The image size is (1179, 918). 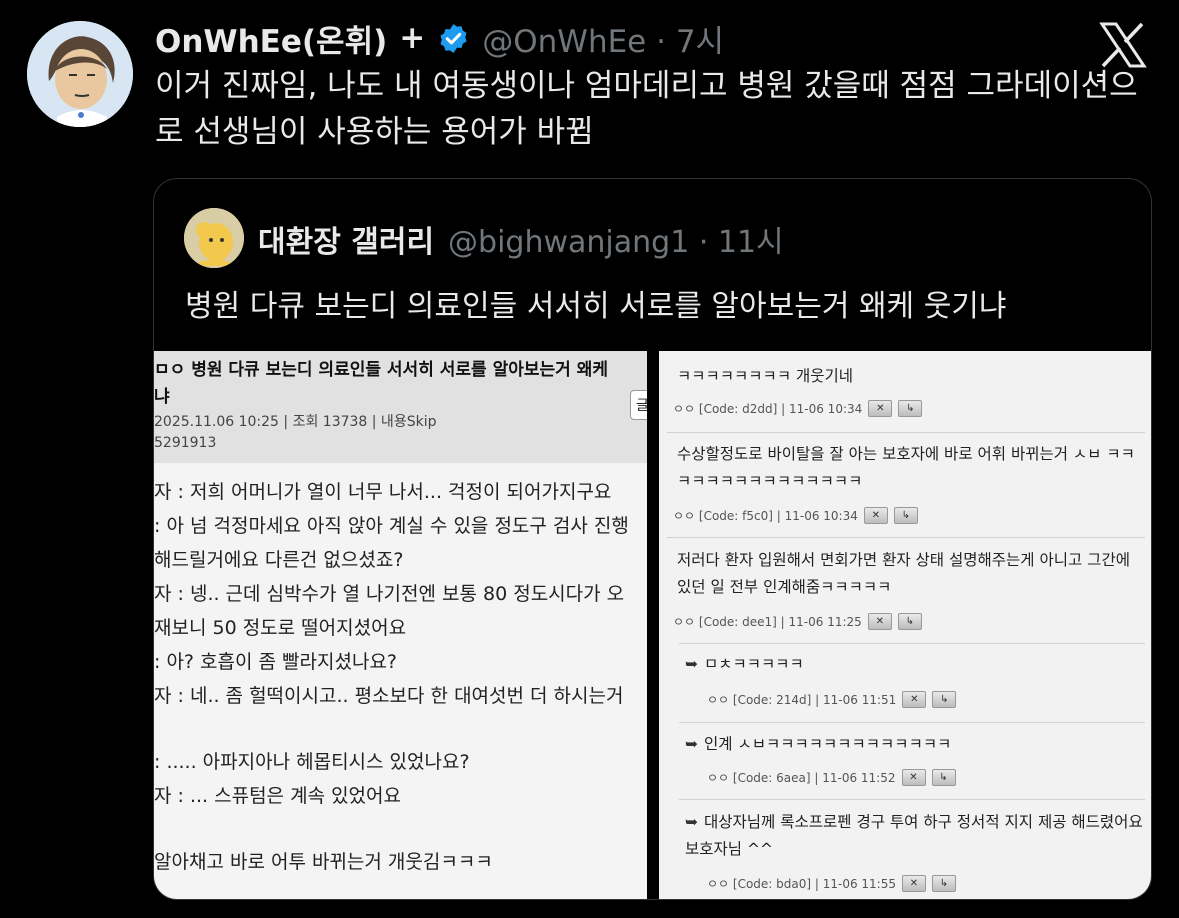 I want to click on comment-meta-text: ㅇㅇ [Code: 214d] | 11-06 11:51, so click(x=802, y=700).